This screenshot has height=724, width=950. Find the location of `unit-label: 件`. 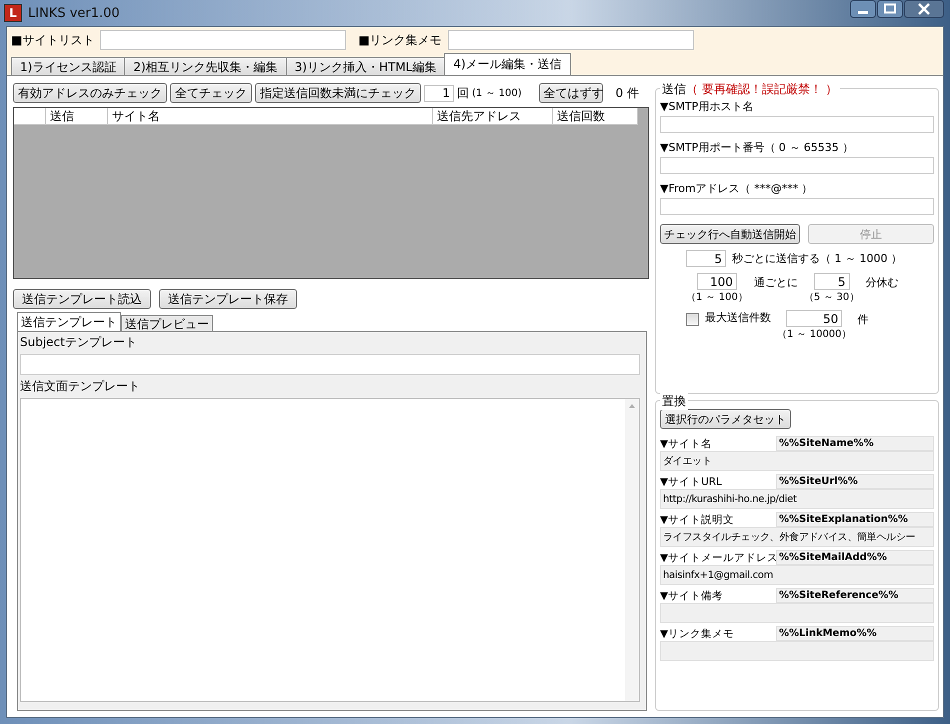

unit-label: 件 is located at coordinates (863, 319).